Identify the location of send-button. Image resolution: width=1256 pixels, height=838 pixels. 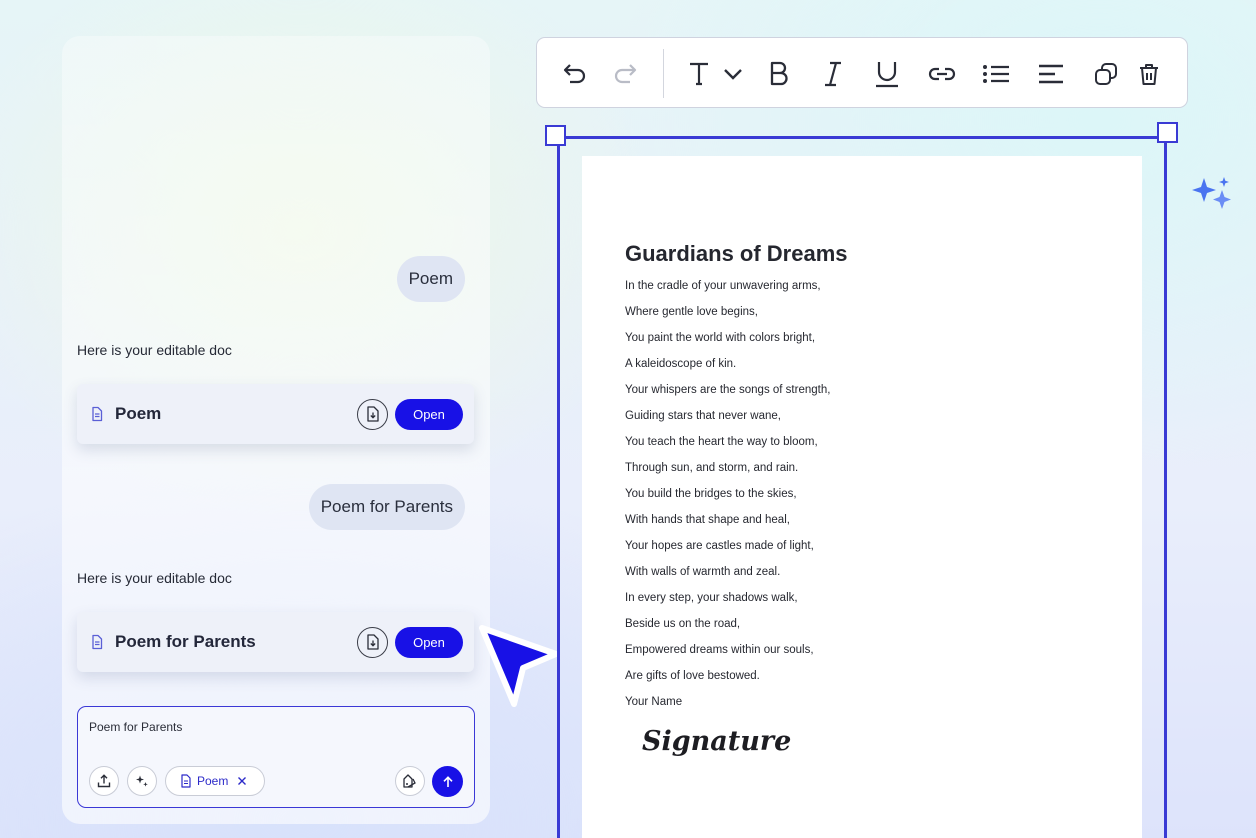
(447, 781).